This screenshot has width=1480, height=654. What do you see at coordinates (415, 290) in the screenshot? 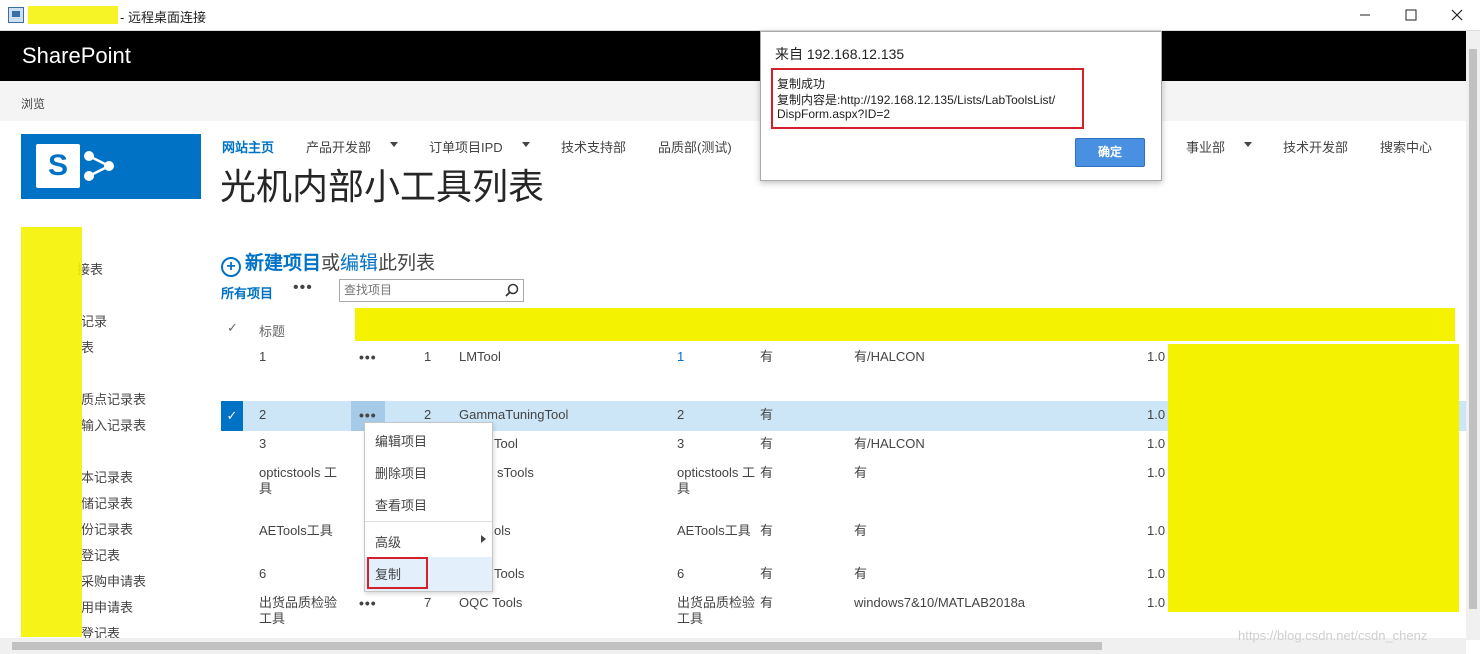
I see `search-input` at bounding box center [415, 290].